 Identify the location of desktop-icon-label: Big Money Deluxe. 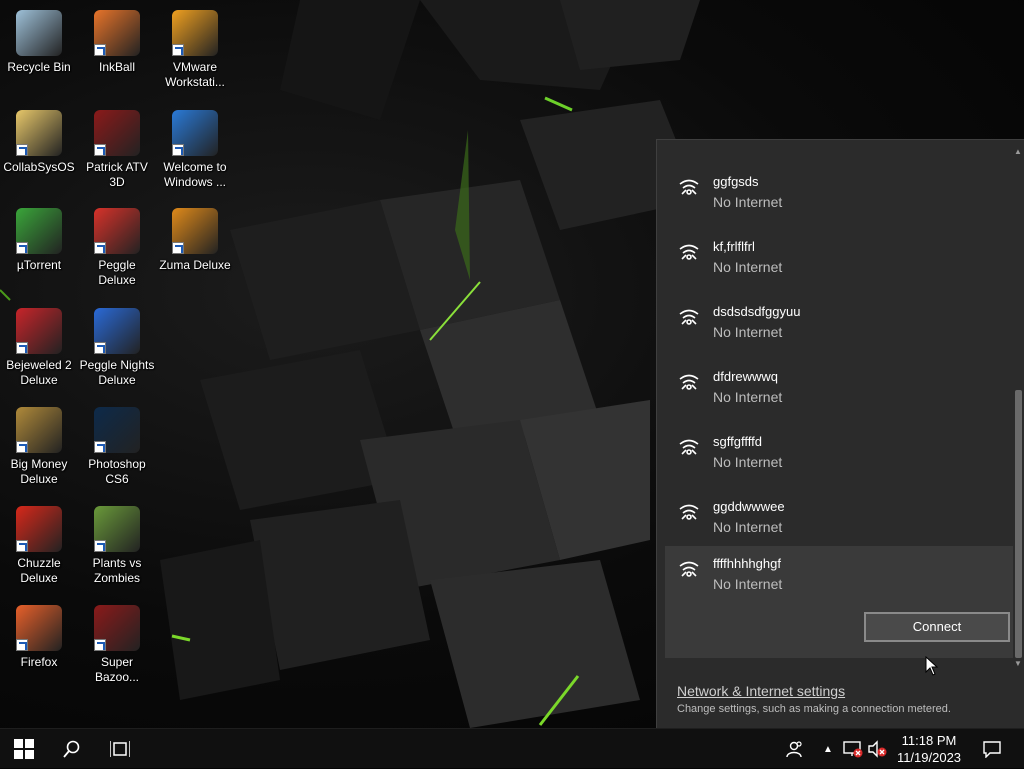
(39, 471).